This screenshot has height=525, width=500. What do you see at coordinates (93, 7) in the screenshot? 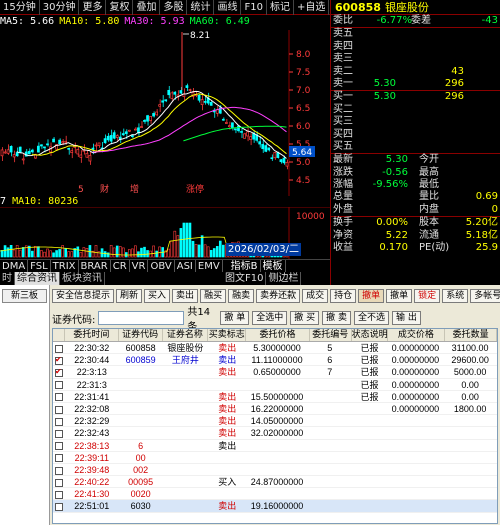
I see `menu-item-2: 更多` at bounding box center [93, 7].